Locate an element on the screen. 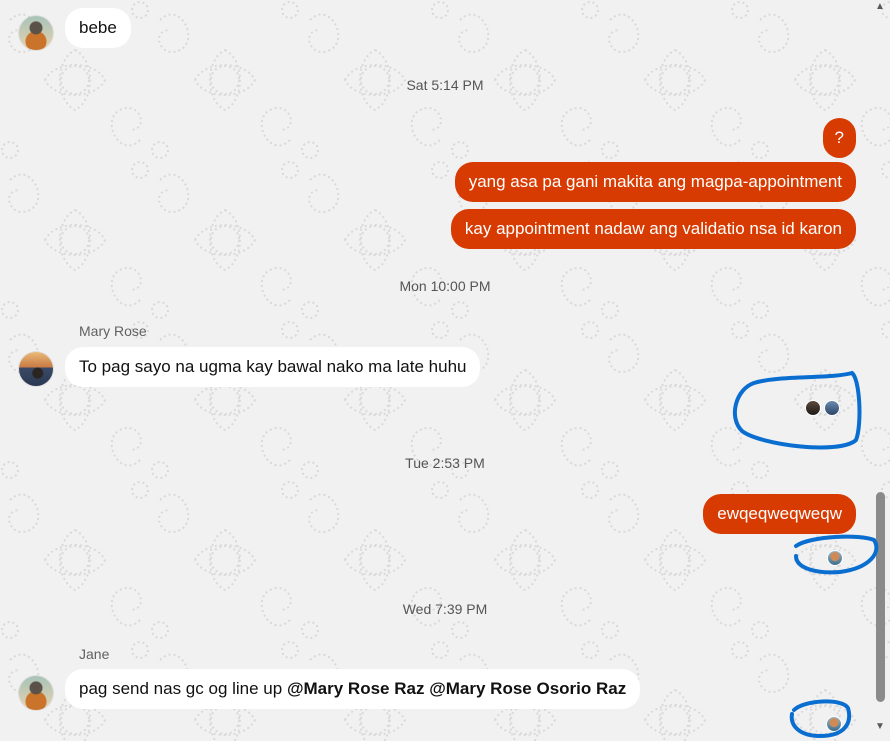 The height and width of the screenshot is (741, 890). message-bubble-incoming: bebe is located at coordinates (98, 28).